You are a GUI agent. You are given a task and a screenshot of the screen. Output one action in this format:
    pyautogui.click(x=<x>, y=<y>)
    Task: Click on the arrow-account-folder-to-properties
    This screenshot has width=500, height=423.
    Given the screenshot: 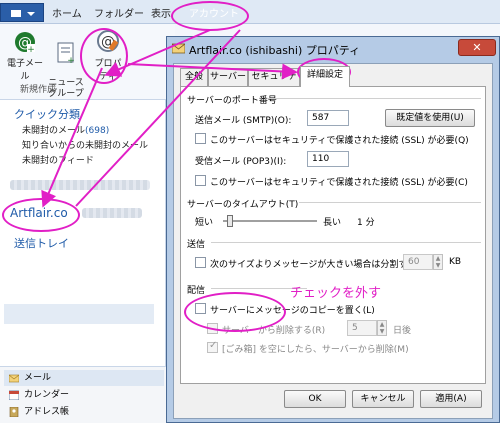 What is the action you would take?
    pyautogui.click(x=72, y=137)
    